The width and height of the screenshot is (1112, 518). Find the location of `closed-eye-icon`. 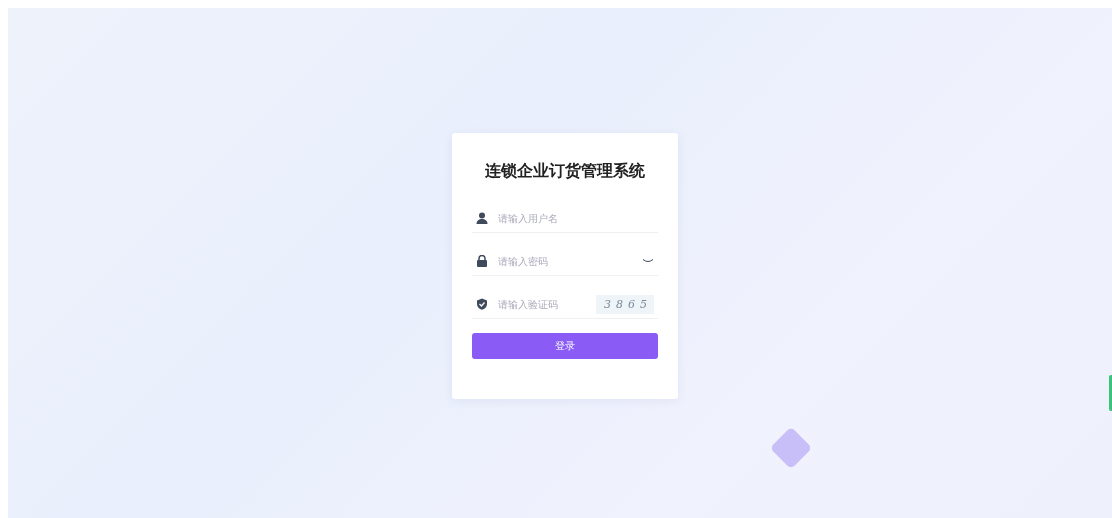

closed-eye-icon is located at coordinates (648, 261).